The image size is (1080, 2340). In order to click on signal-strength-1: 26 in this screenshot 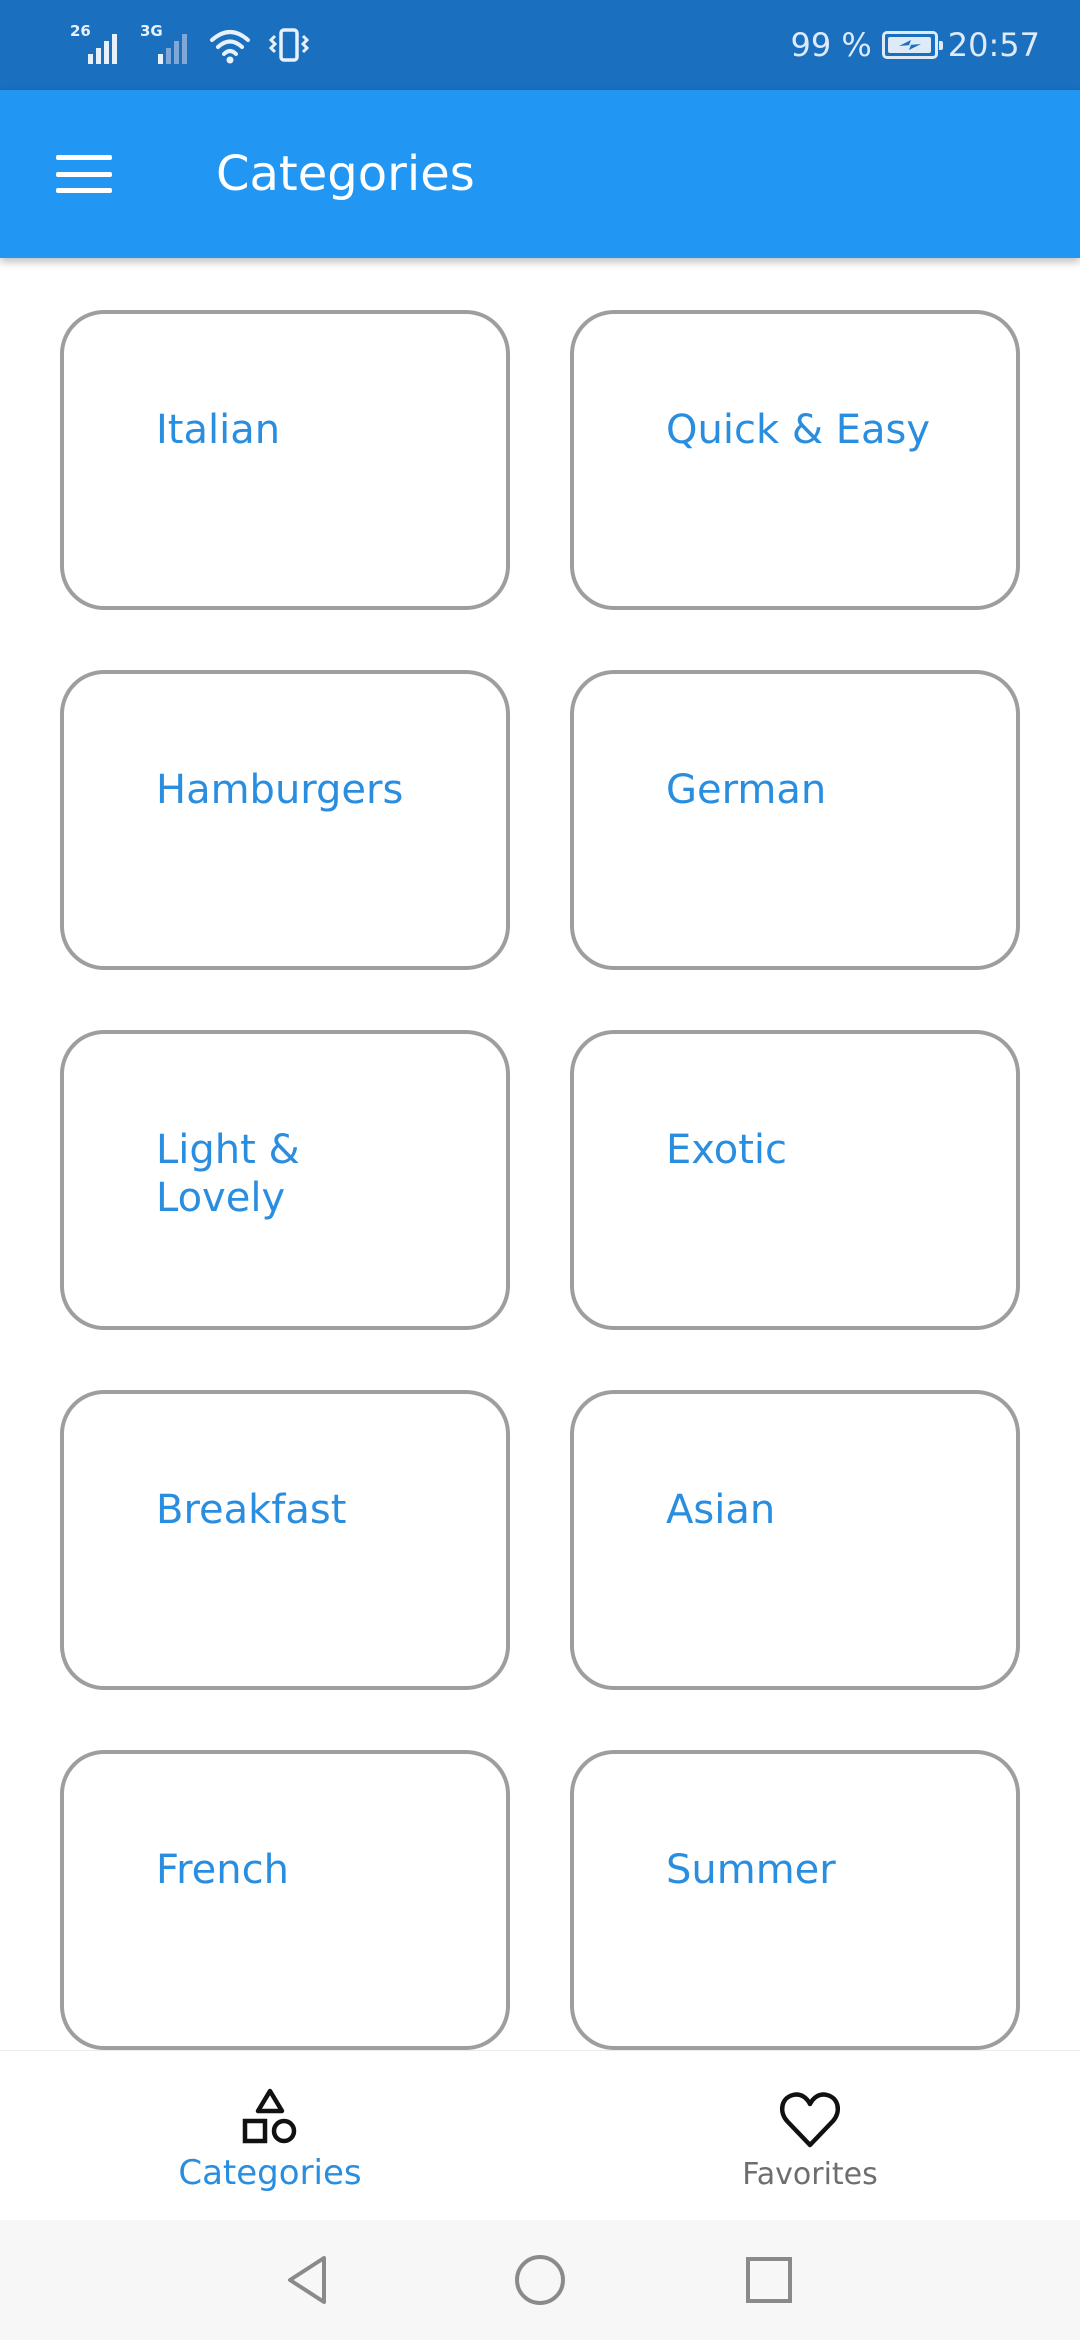, I will do `click(96, 45)`.